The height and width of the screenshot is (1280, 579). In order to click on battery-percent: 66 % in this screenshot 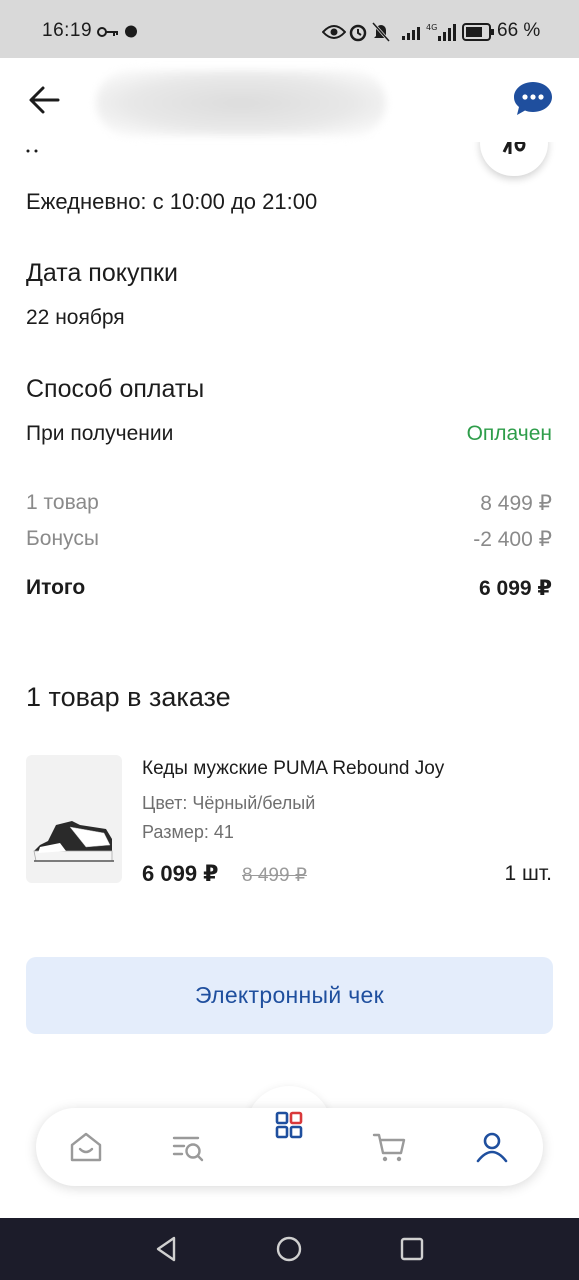, I will do `click(519, 30)`.